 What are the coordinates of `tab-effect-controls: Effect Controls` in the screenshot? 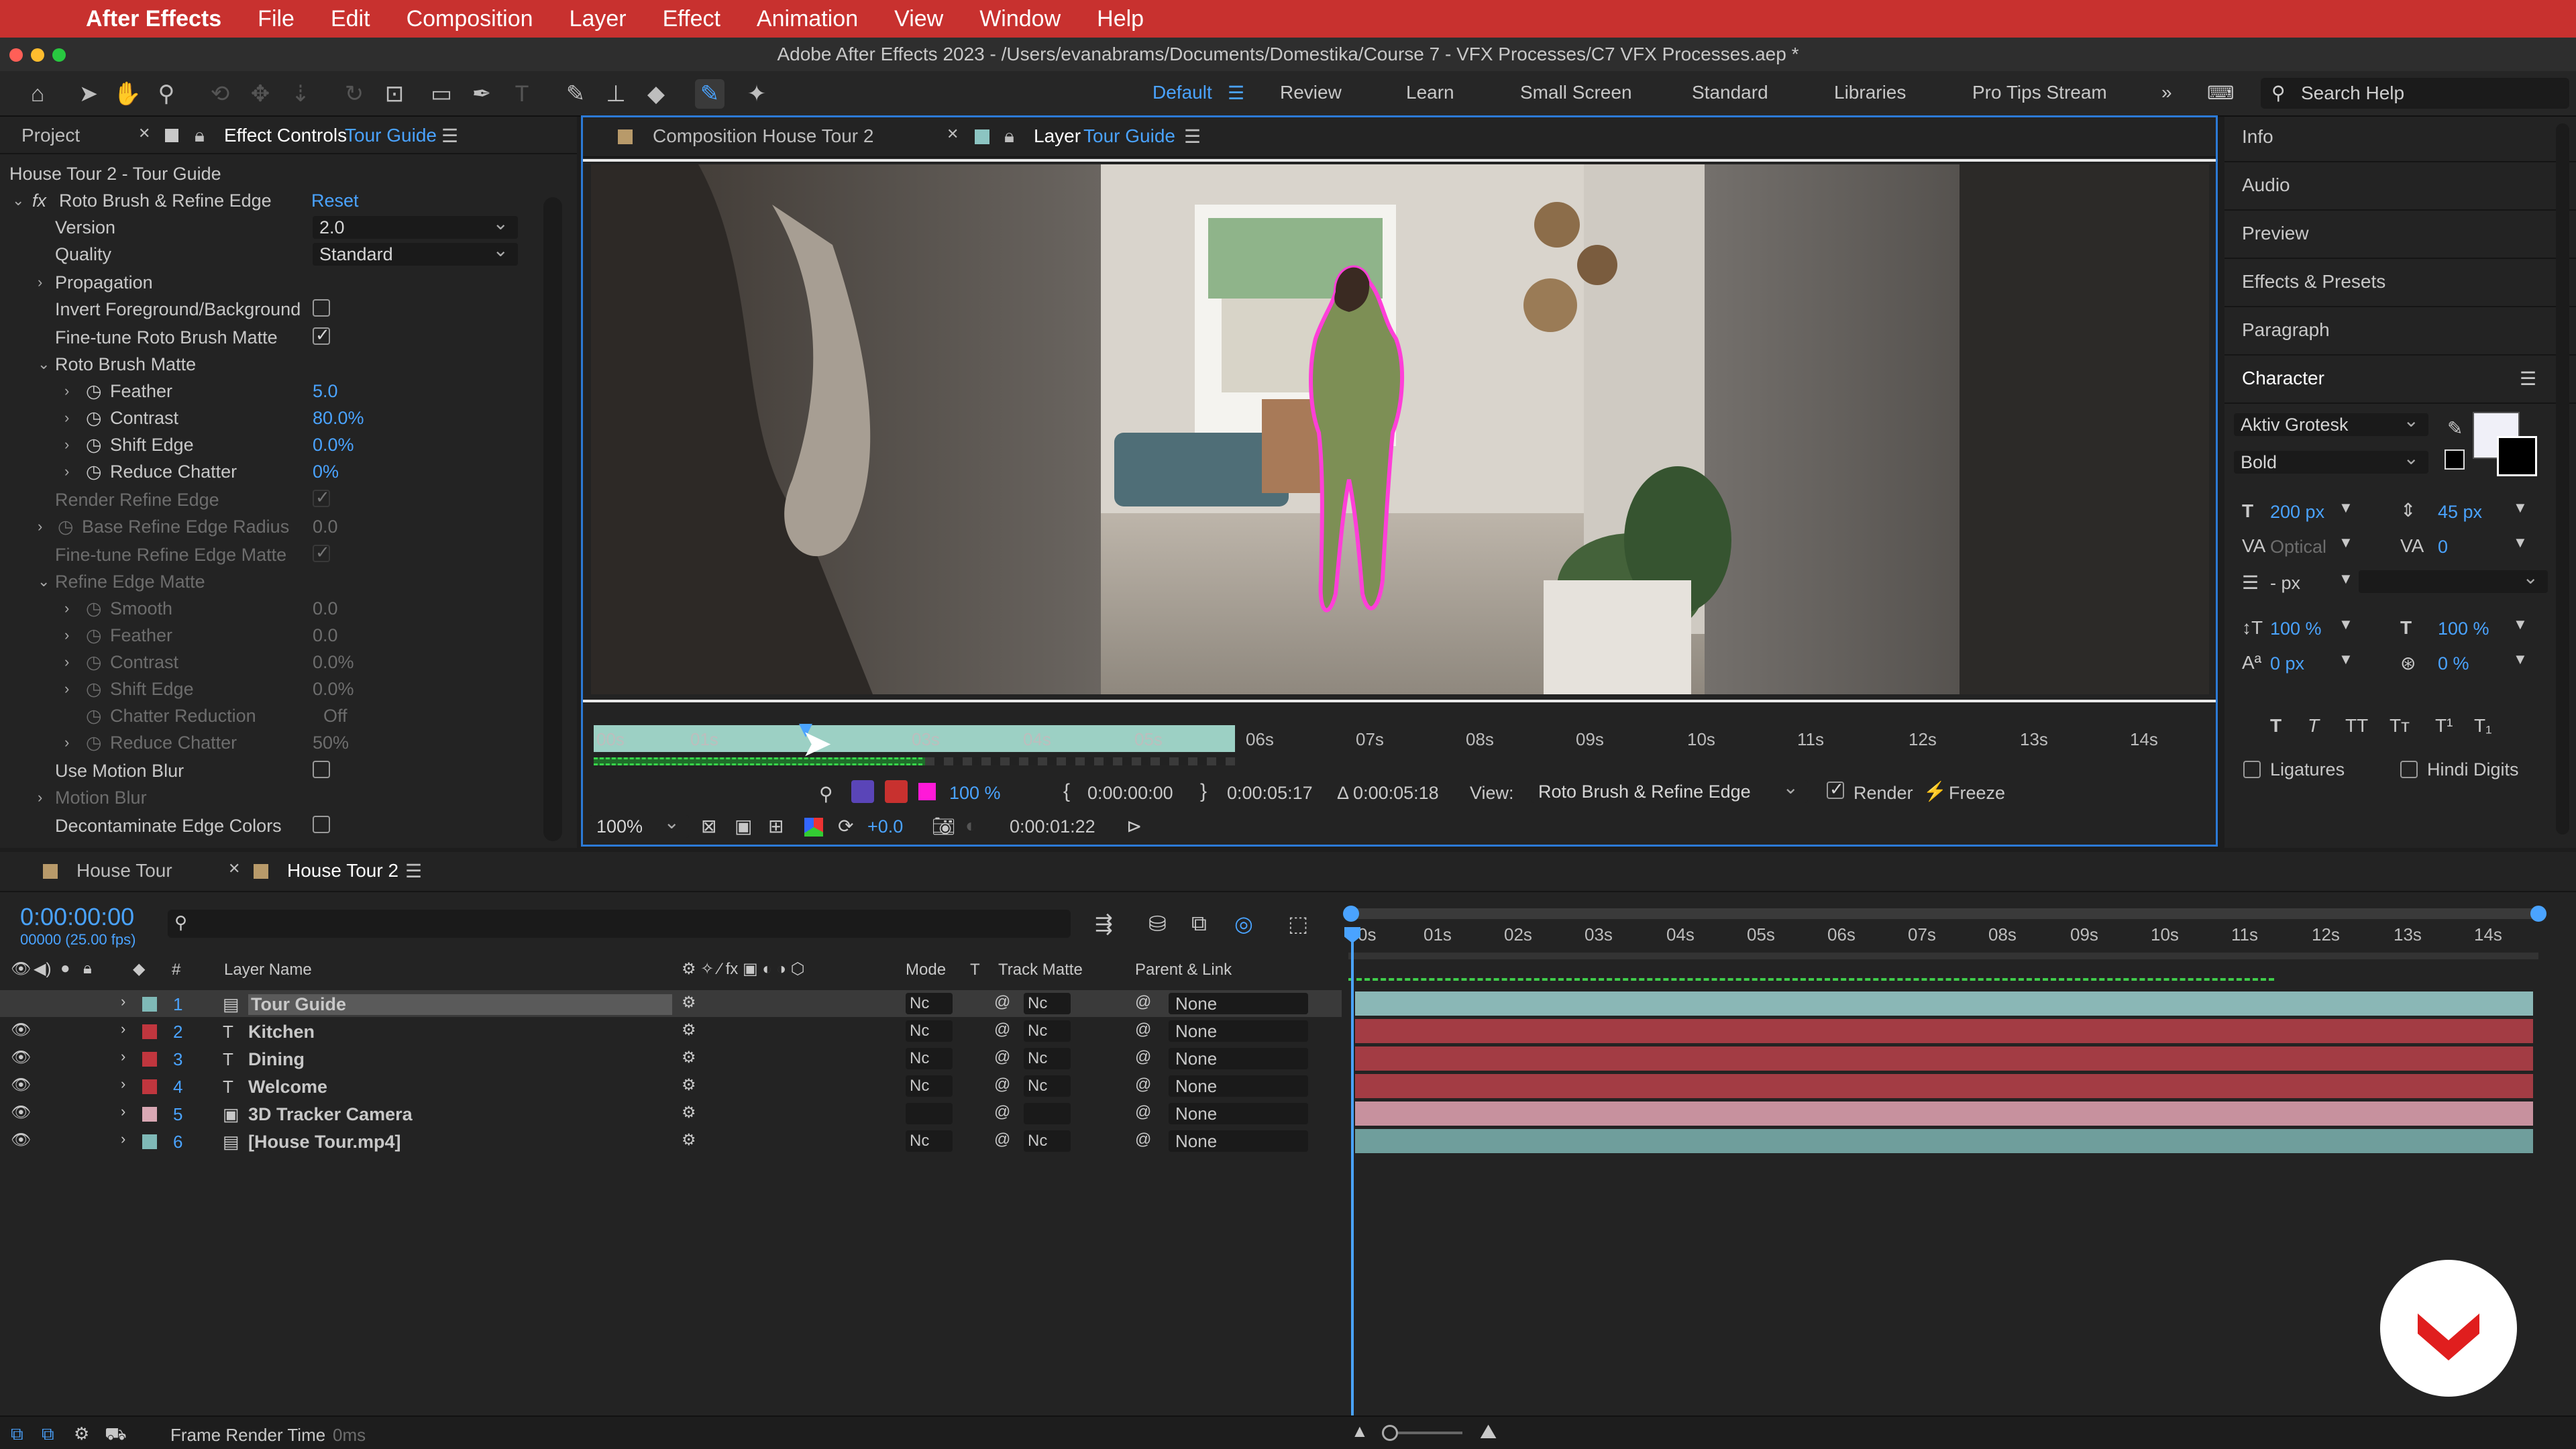 It's located at (285, 135).